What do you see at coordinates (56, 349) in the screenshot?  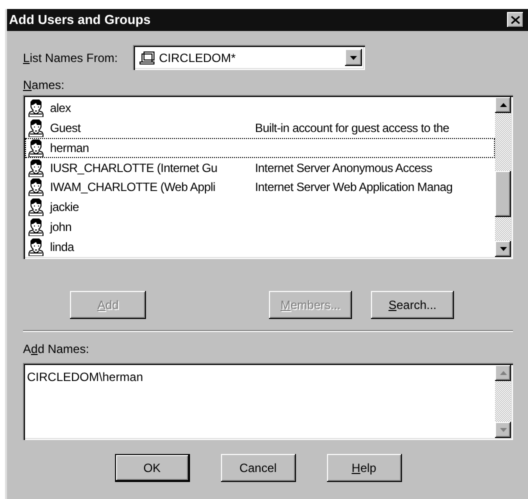 I see `add-names-label: Add Names:` at bounding box center [56, 349].